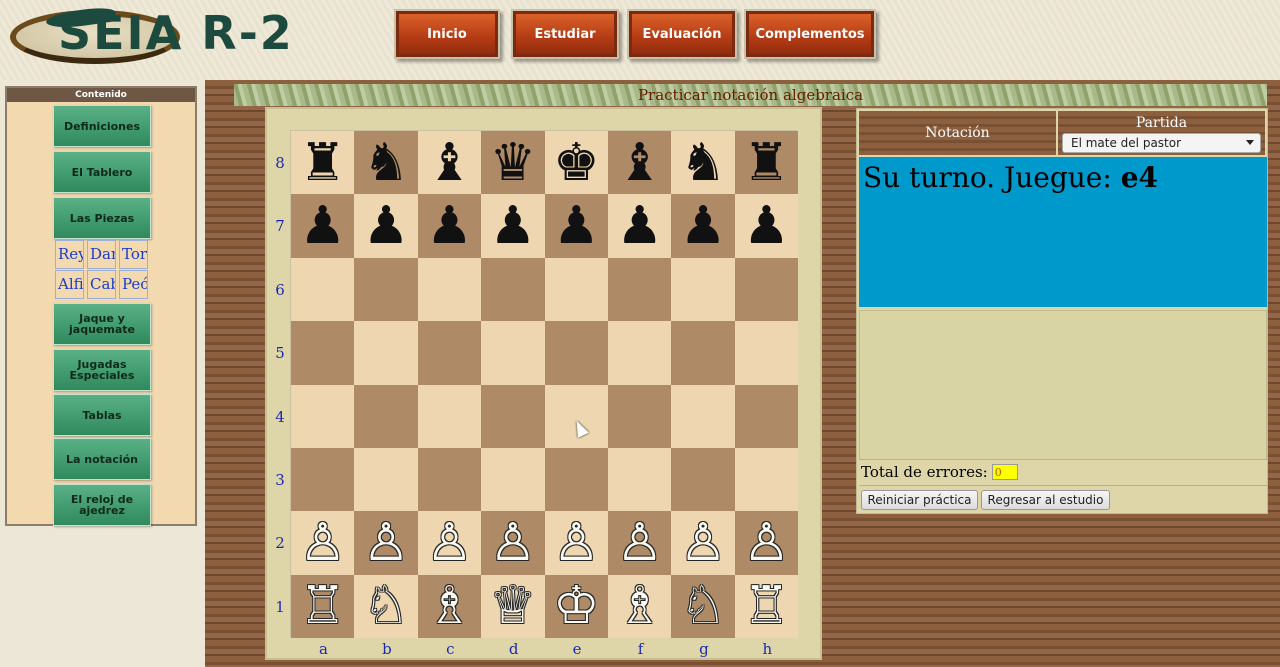 The image size is (1280, 667). I want to click on square-b6, so click(386, 289).